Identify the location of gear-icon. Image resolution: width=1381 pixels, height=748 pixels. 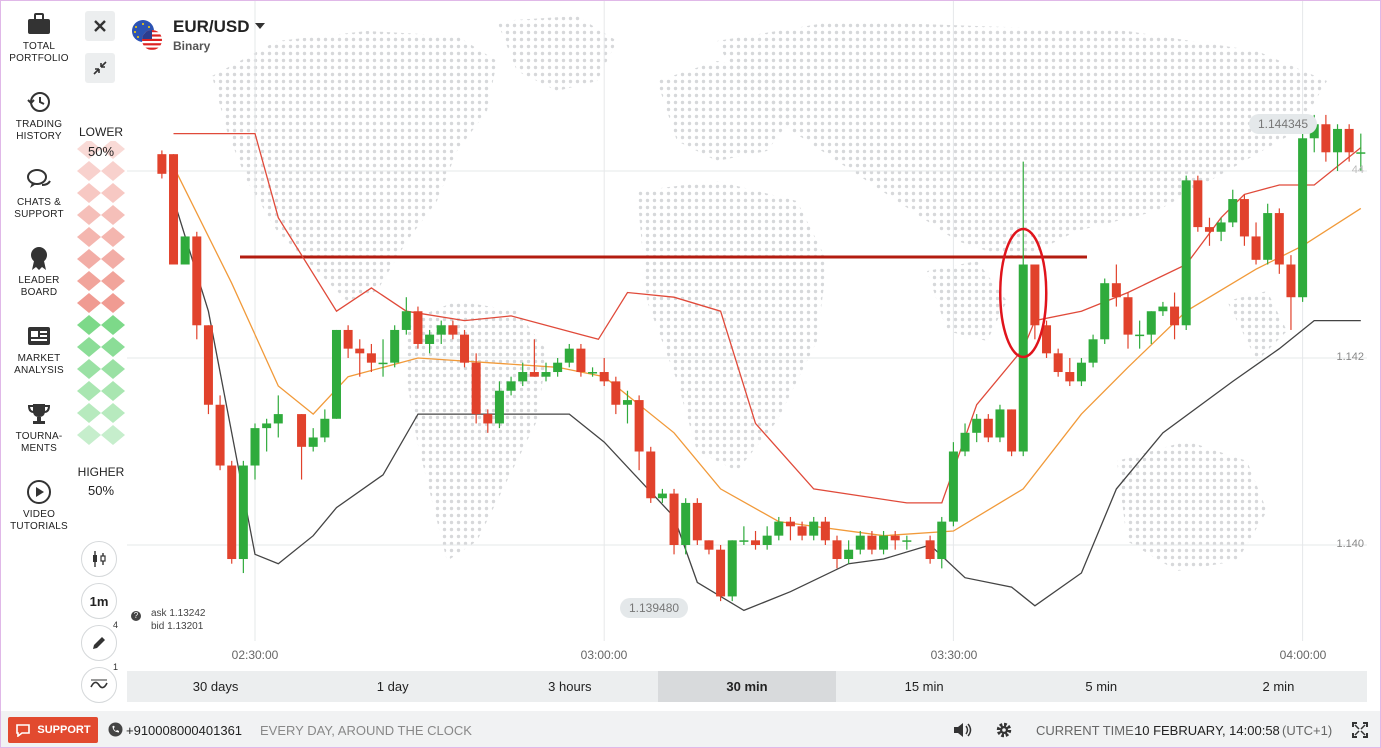
(1004, 730).